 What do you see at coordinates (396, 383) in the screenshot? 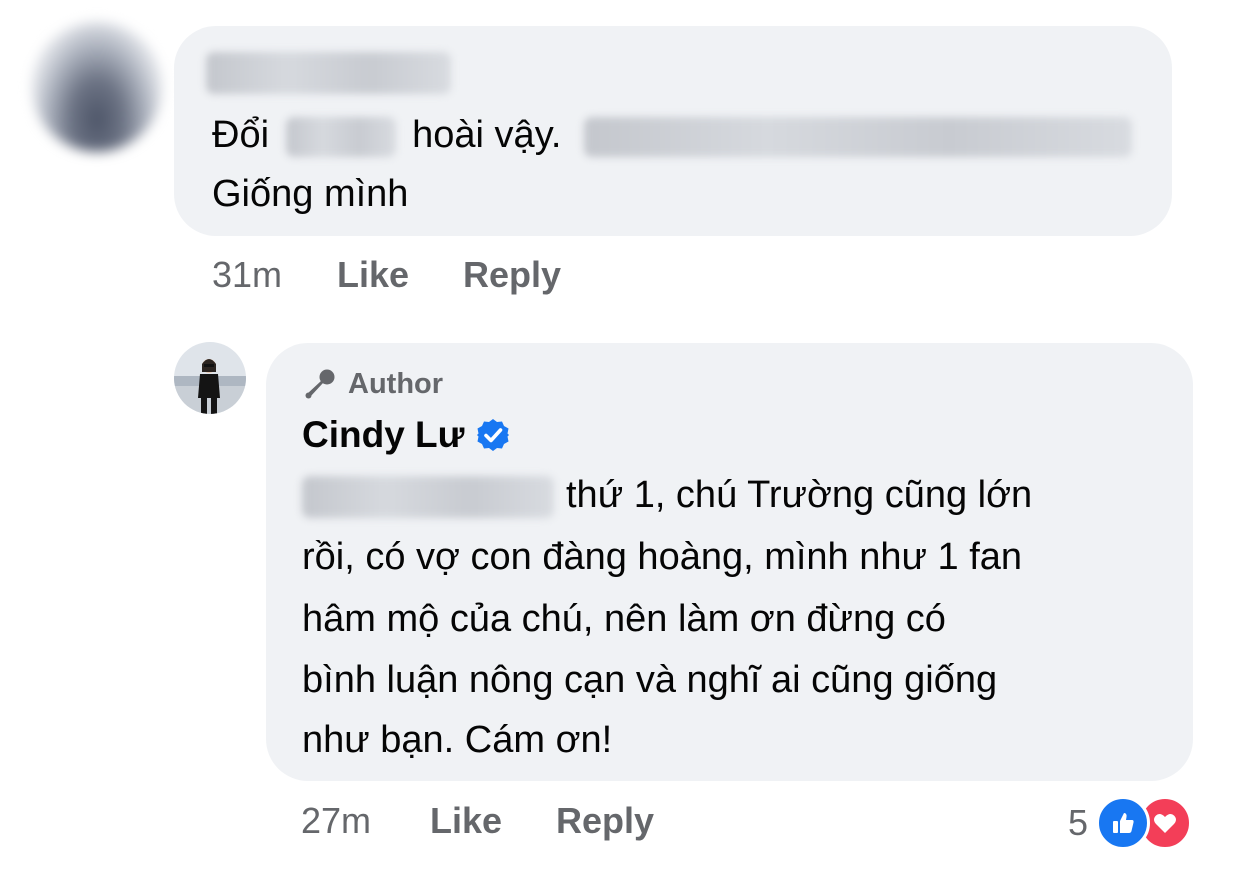
I see `author-badge-label: Author` at bounding box center [396, 383].